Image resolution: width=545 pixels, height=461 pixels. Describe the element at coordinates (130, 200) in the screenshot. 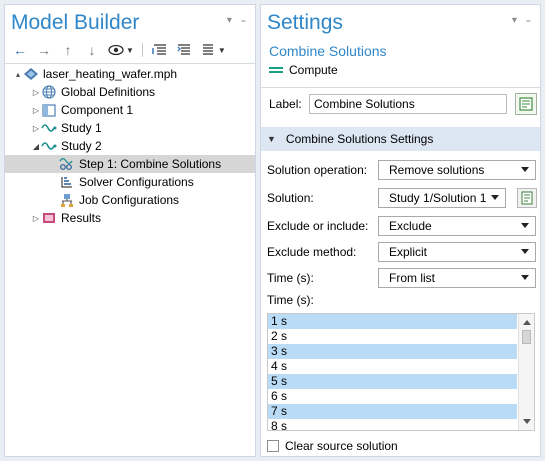

I see `tree-item-job-configurations: Job Configurations` at that location.